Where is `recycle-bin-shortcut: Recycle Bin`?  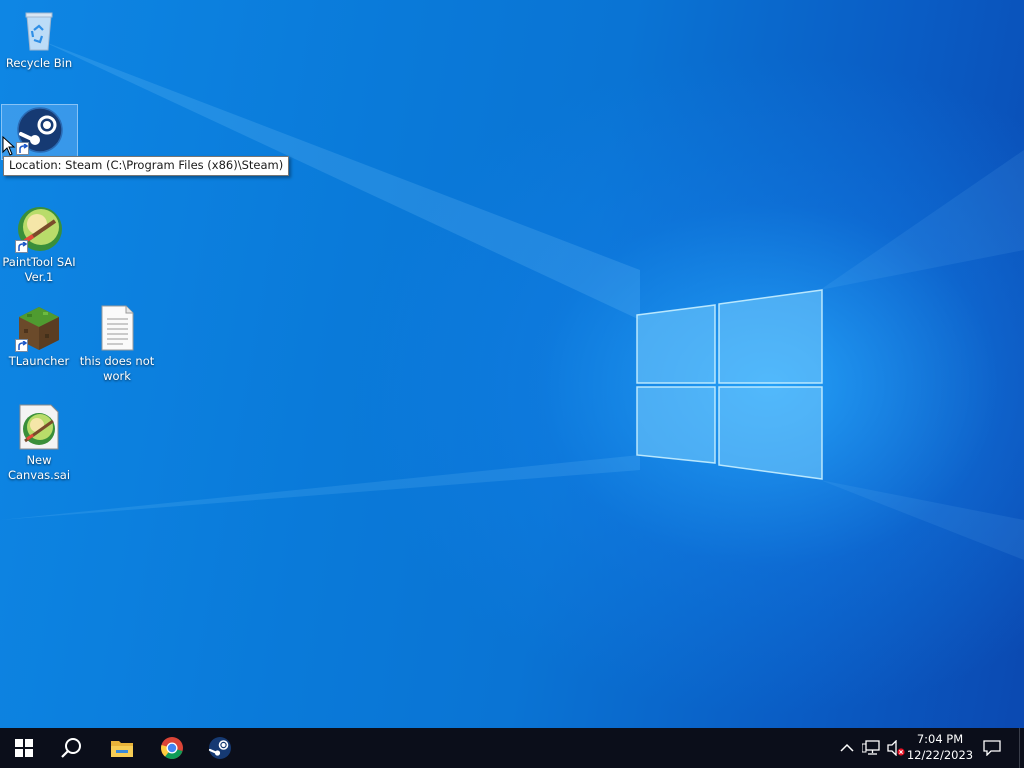
recycle-bin-shortcut: Recycle Bin is located at coordinates (39, 38).